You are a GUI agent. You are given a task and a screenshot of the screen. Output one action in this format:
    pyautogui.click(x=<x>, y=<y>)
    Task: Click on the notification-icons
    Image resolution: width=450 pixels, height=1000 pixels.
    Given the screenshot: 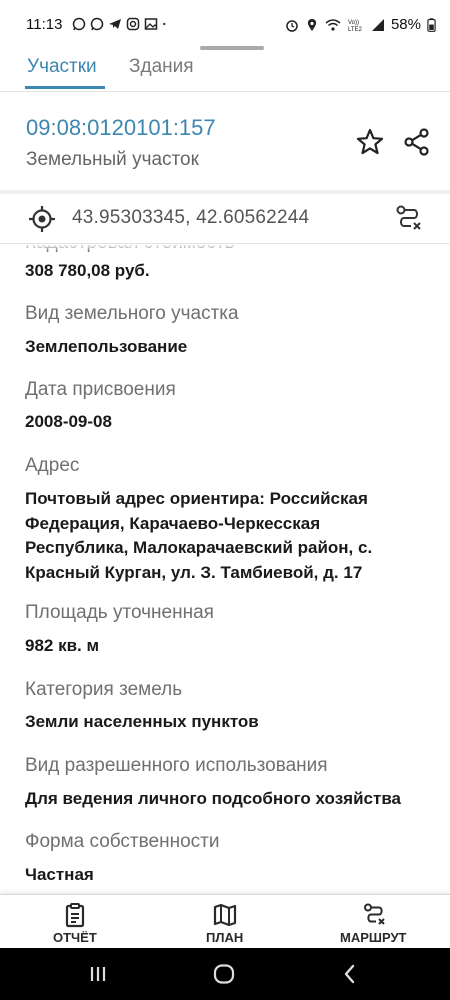 What is the action you would take?
    pyautogui.click(x=121, y=24)
    